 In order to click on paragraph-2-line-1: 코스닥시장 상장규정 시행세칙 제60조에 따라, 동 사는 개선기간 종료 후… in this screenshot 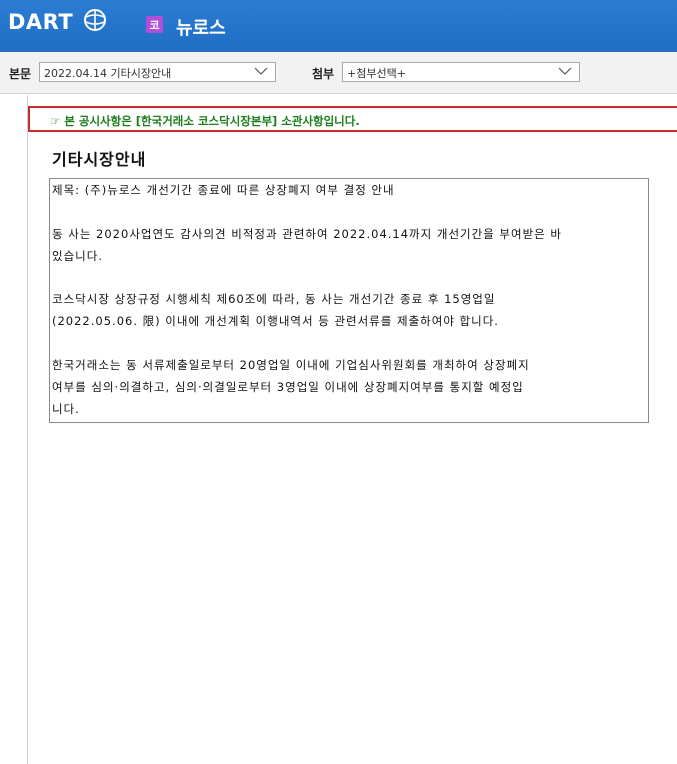, I will do `click(274, 299)`.